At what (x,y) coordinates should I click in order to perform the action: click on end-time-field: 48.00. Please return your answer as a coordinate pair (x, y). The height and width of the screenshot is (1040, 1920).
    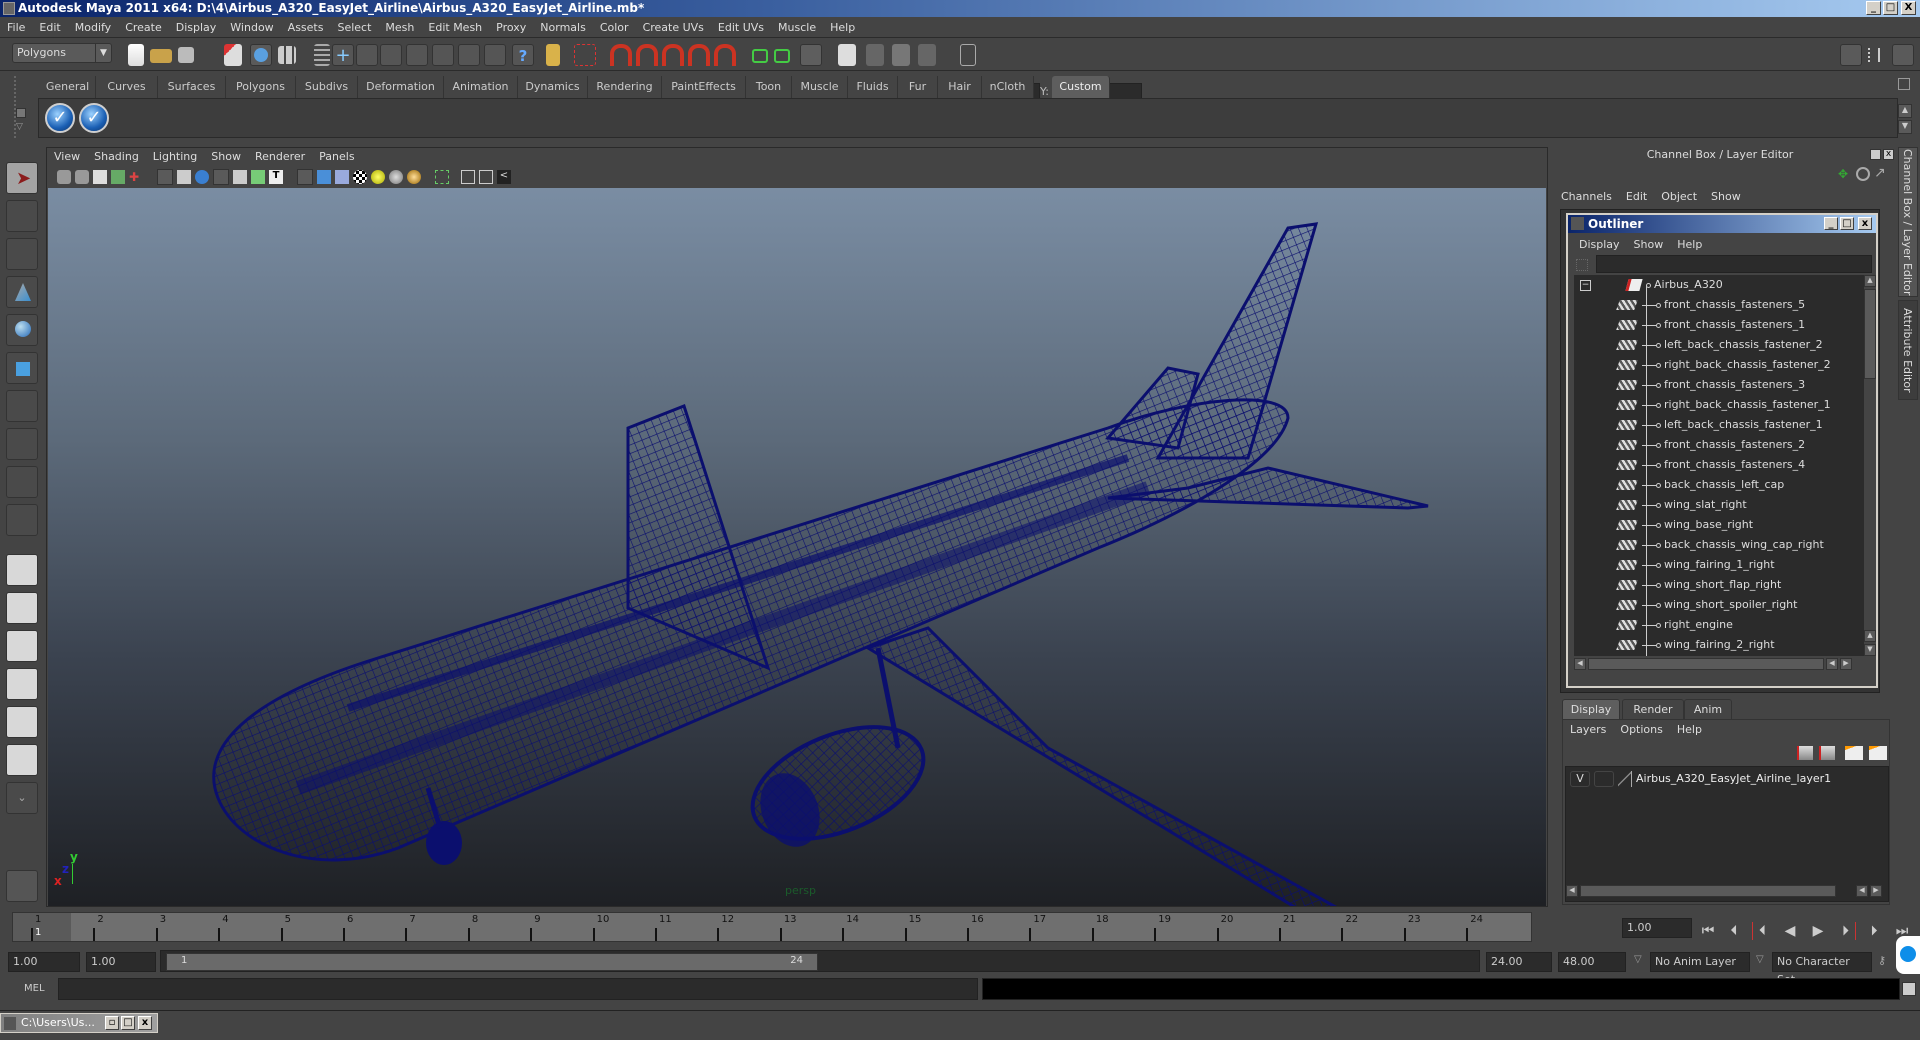
    Looking at the image, I should click on (1592, 962).